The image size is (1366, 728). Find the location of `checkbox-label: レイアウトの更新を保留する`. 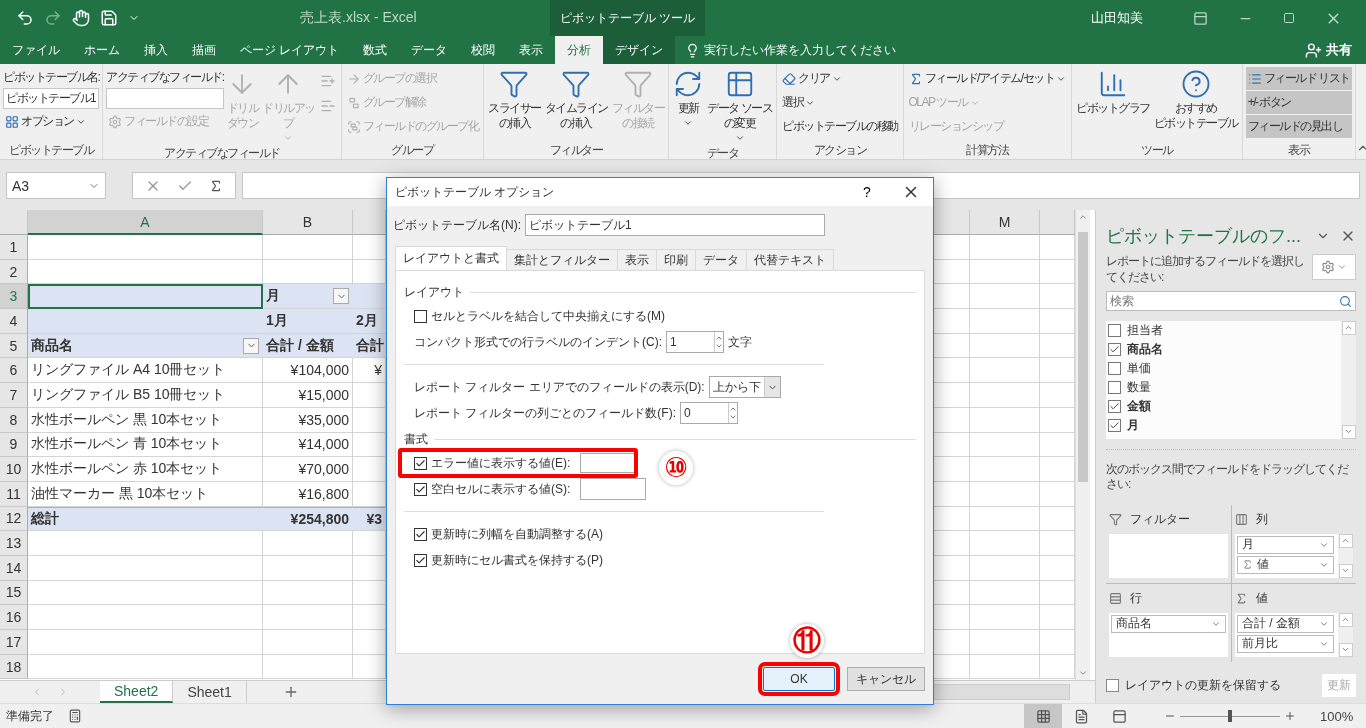

checkbox-label: レイアウトの更新を保留する is located at coordinates (1203, 685).